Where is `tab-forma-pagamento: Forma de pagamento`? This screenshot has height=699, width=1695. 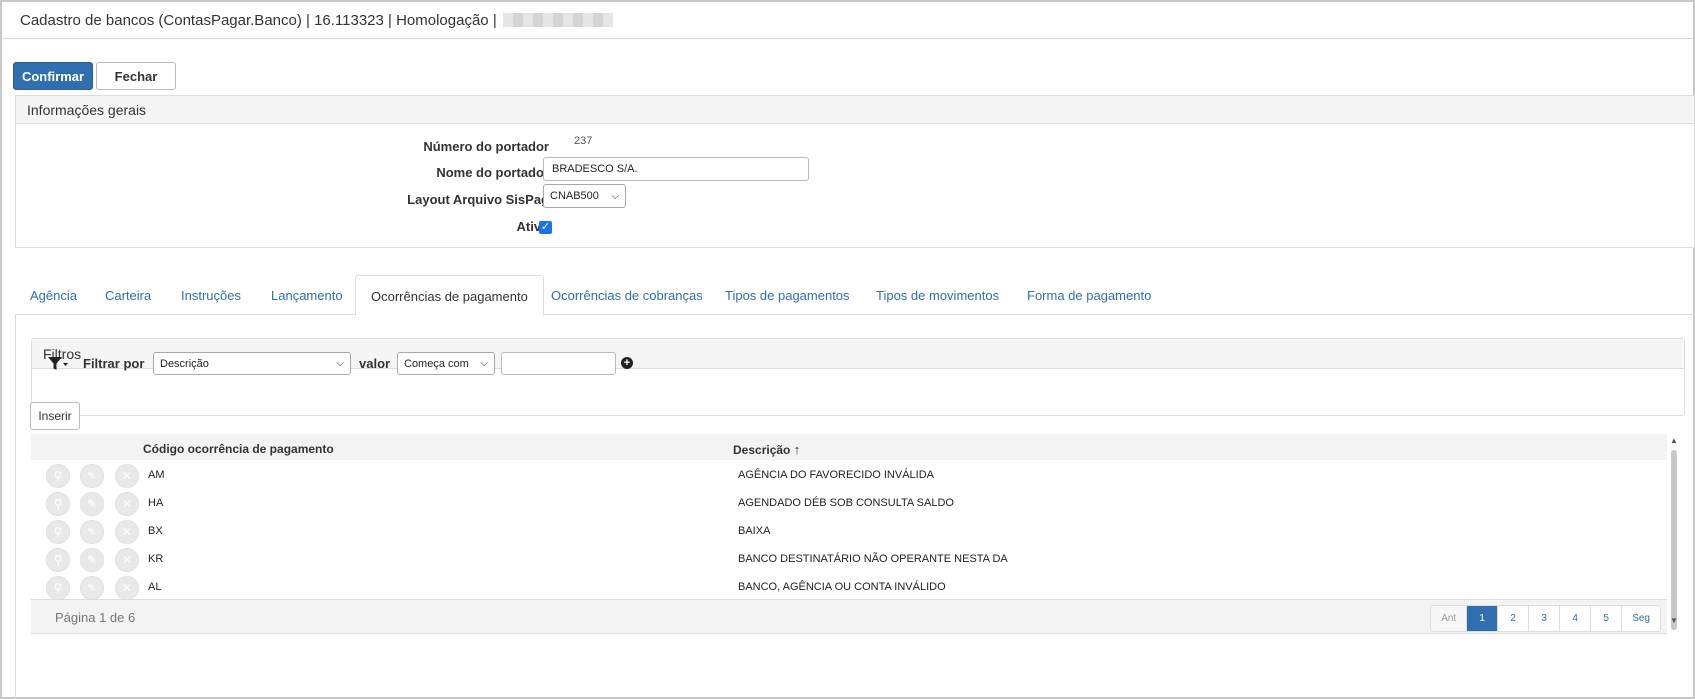
tab-forma-pagamento: Forma de pagamento is located at coordinates (1089, 295).